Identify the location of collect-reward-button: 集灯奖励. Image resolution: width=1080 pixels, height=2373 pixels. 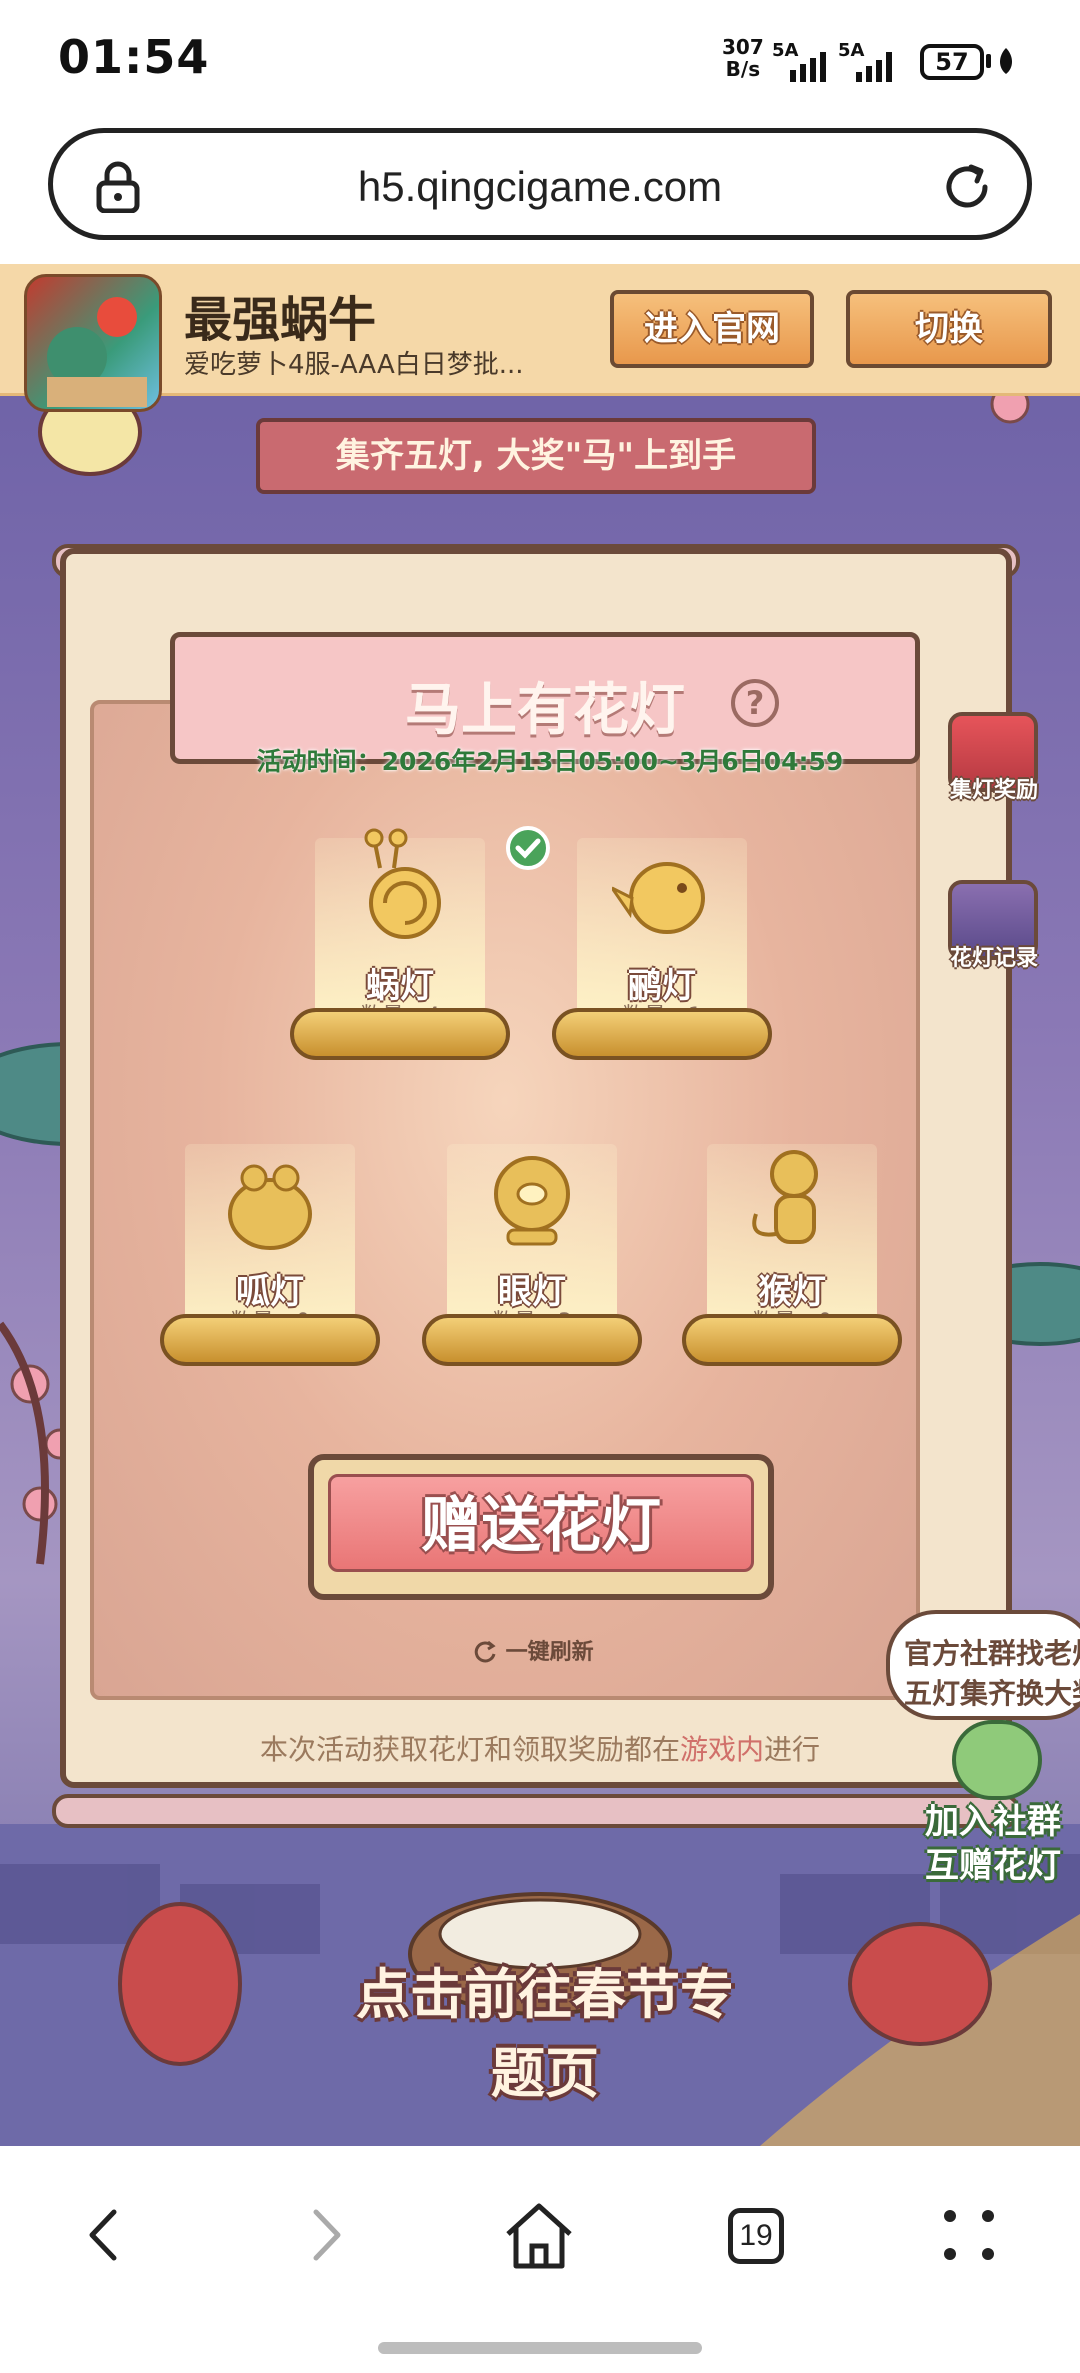
(994, 772).